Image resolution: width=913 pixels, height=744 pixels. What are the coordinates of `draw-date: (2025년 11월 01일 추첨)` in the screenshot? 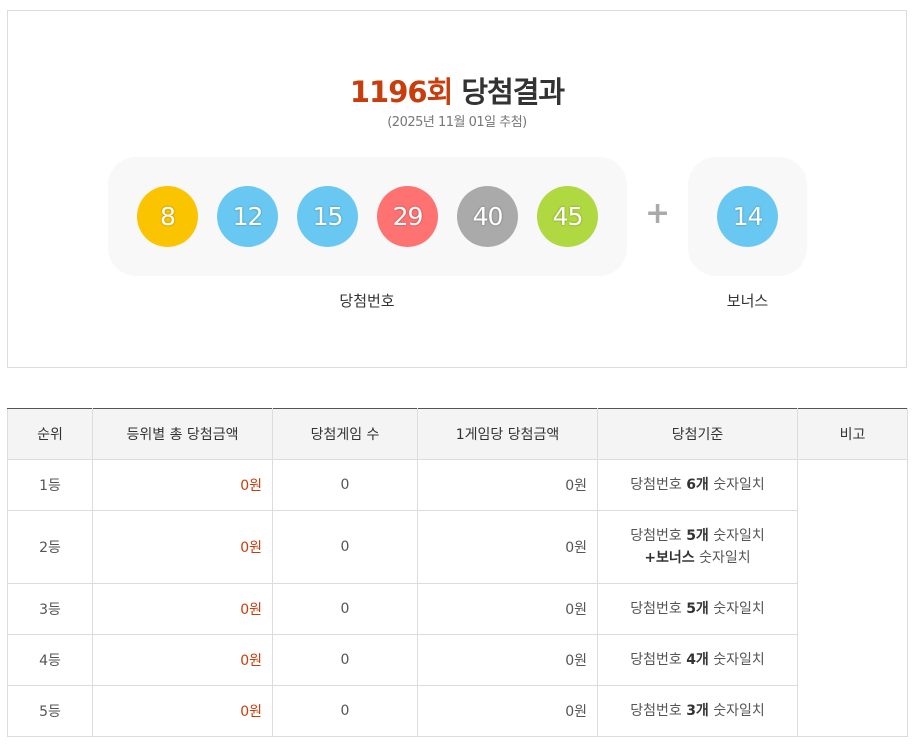 It's located at (457, 122).